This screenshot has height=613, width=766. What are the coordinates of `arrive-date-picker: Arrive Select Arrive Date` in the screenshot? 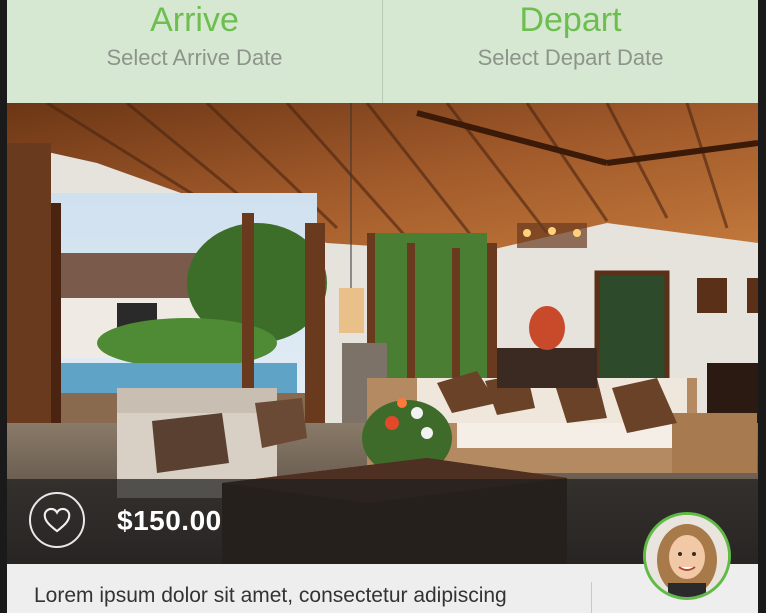 It's located at (195, 51).